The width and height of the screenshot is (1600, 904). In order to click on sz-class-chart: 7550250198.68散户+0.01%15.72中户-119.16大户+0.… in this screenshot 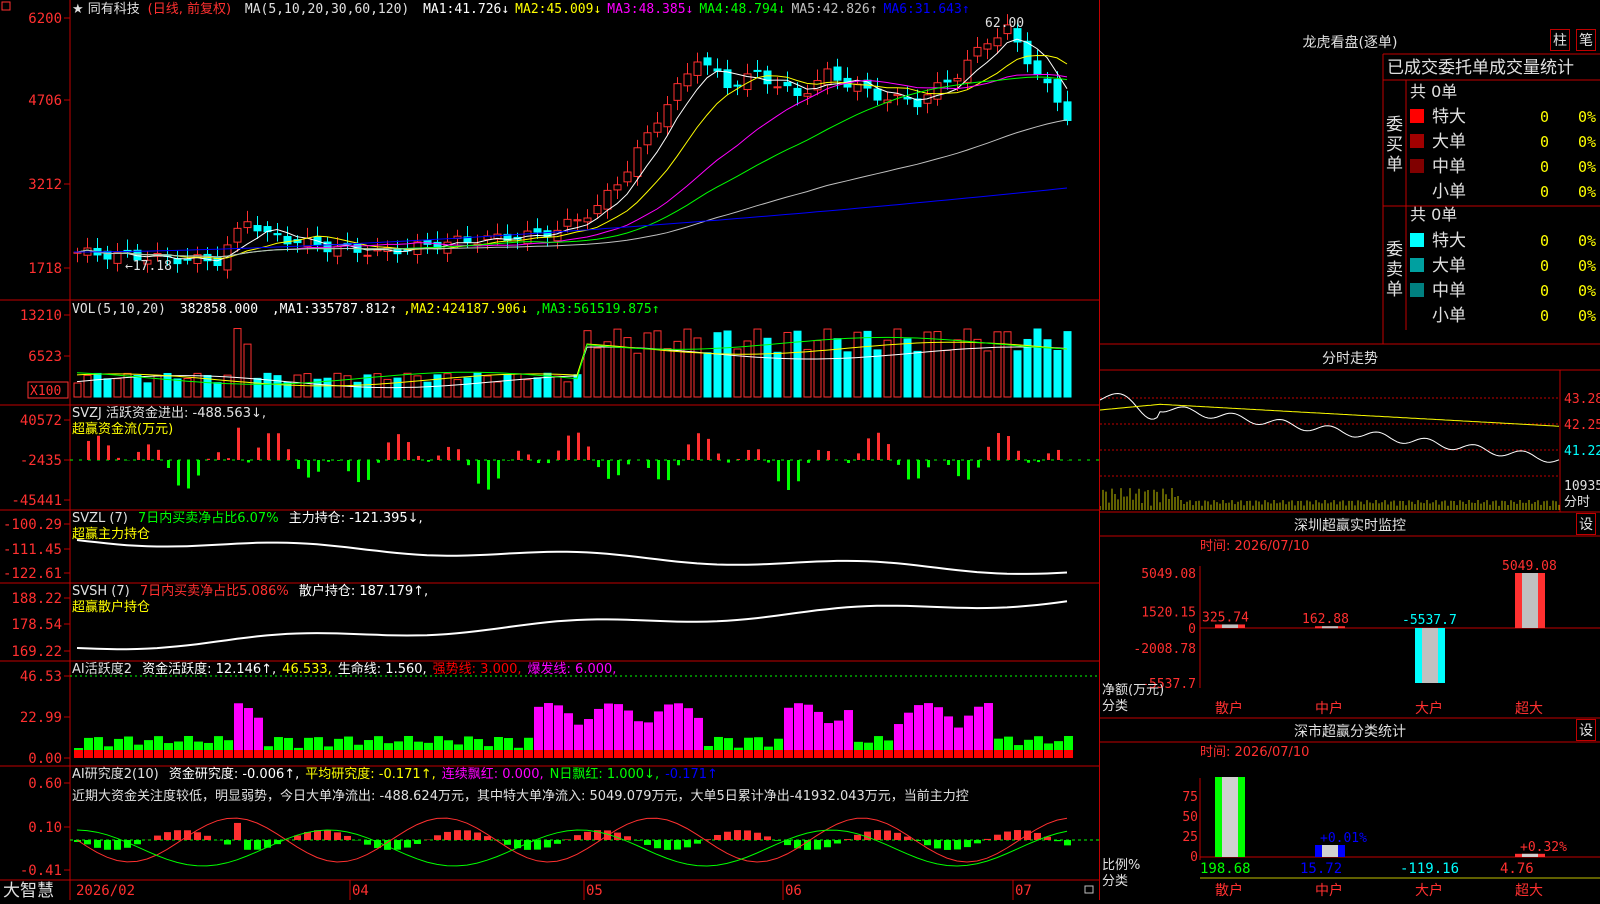, I will do `click(1391, 838)`.